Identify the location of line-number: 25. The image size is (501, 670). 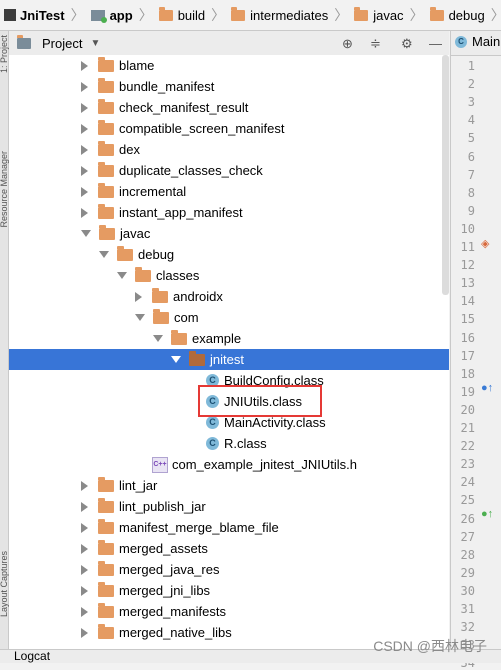
(467, 500).